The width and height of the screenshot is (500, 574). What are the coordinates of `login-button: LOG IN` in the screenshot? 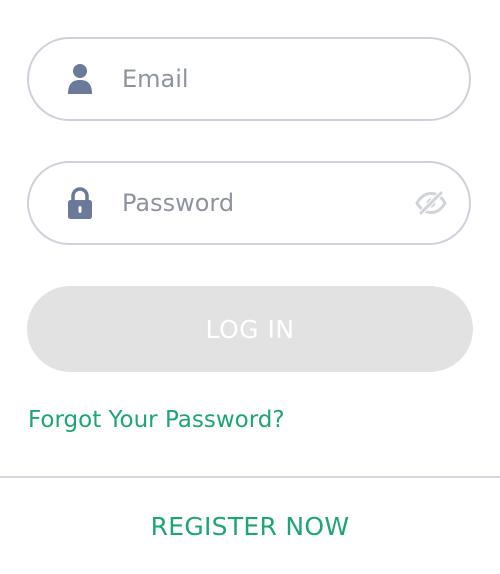 It's located at (250, 329).